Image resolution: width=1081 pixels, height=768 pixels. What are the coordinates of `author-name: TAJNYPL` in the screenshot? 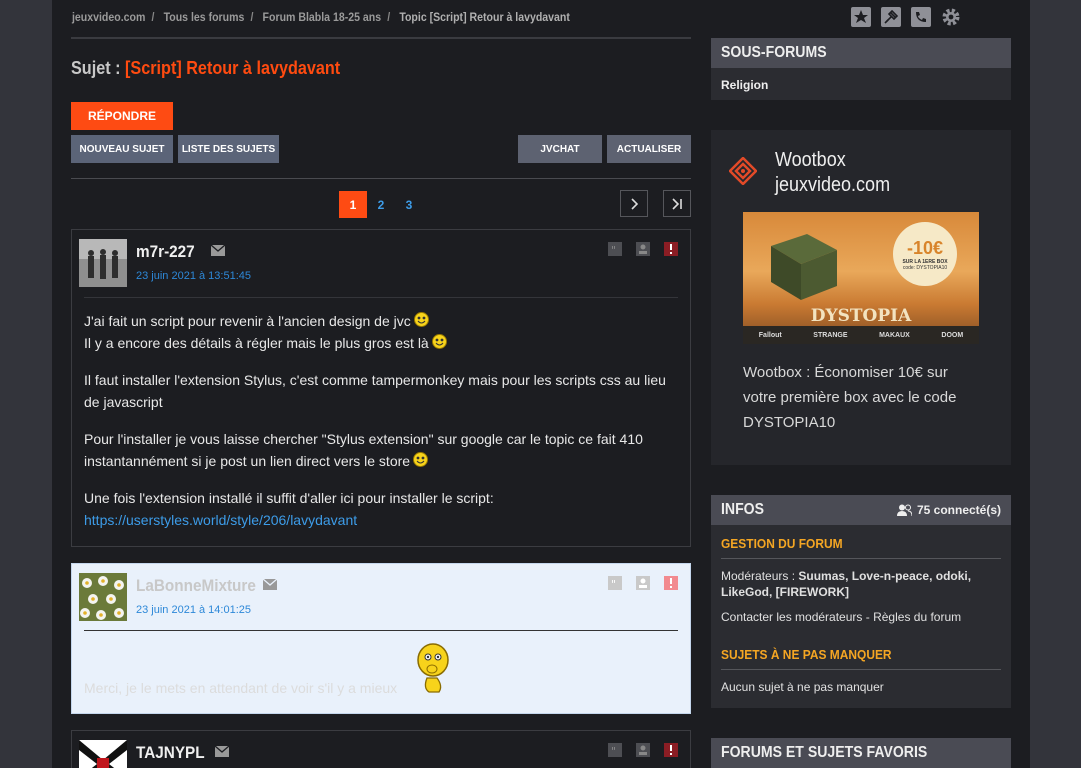 It's located at (170, 753).